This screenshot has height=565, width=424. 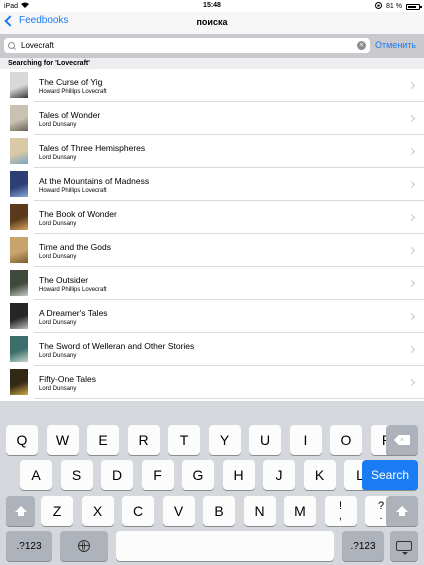 What do you see at coordinates (300, 511) in the screenshot?
I see `key-m: M` at bounding box center [300, 511].